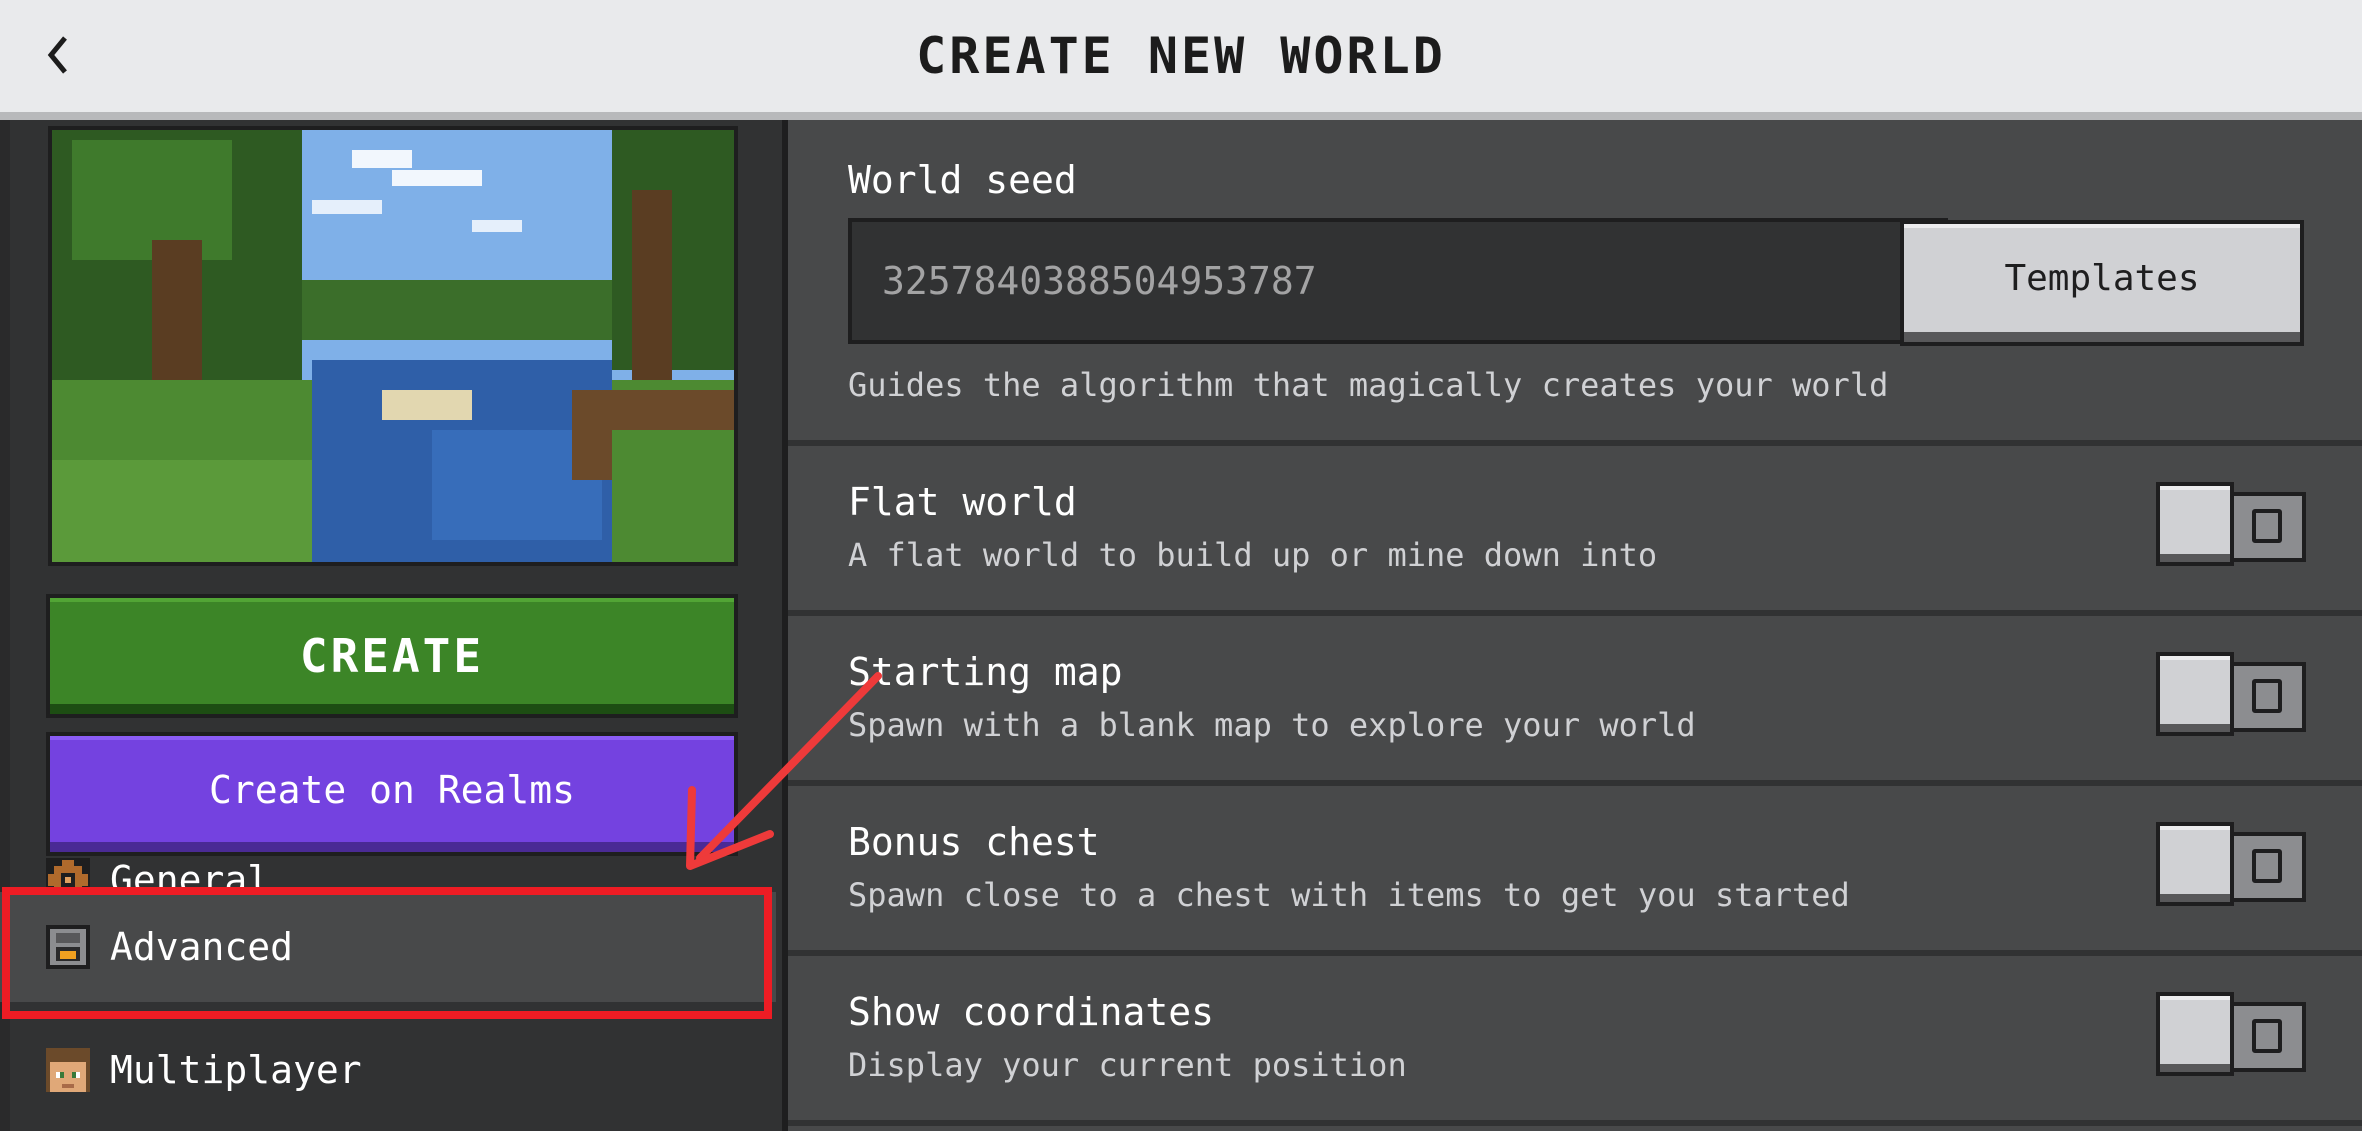  I want to click on player-head-icon, so click(68, 1070).